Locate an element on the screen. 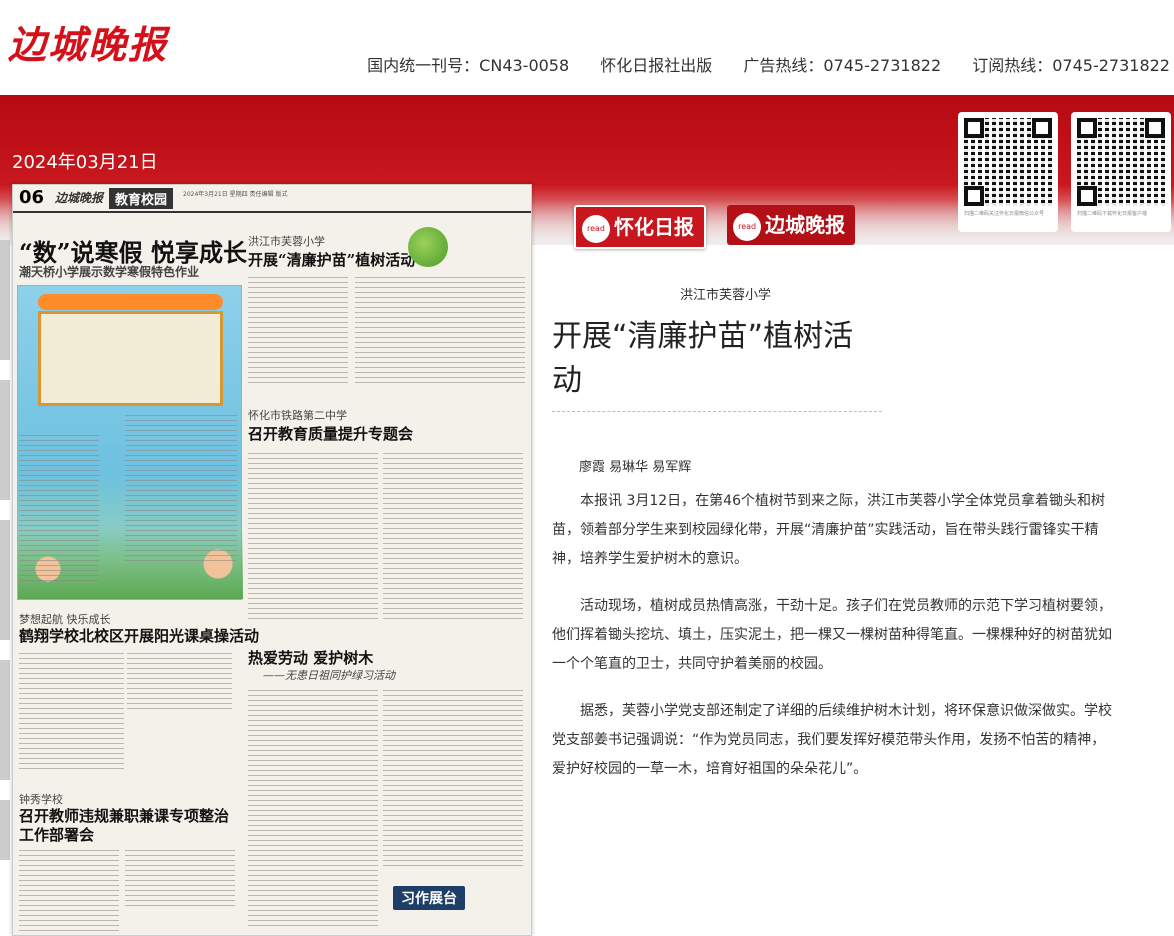 This screenshot has height=936, width=1174. qr-code-wechat: 扫描二维码关注怀化日报微信公众号 is located at coordinates (1008, 172).